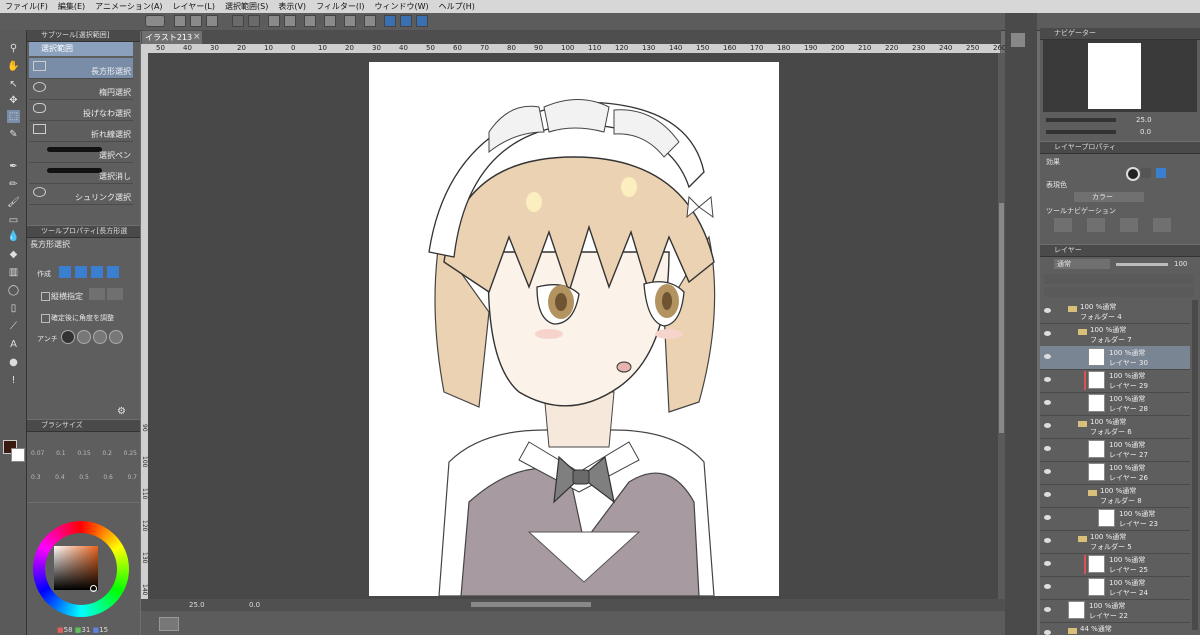  I want to click on menu-edit: 編集(E), so click(71, 6).